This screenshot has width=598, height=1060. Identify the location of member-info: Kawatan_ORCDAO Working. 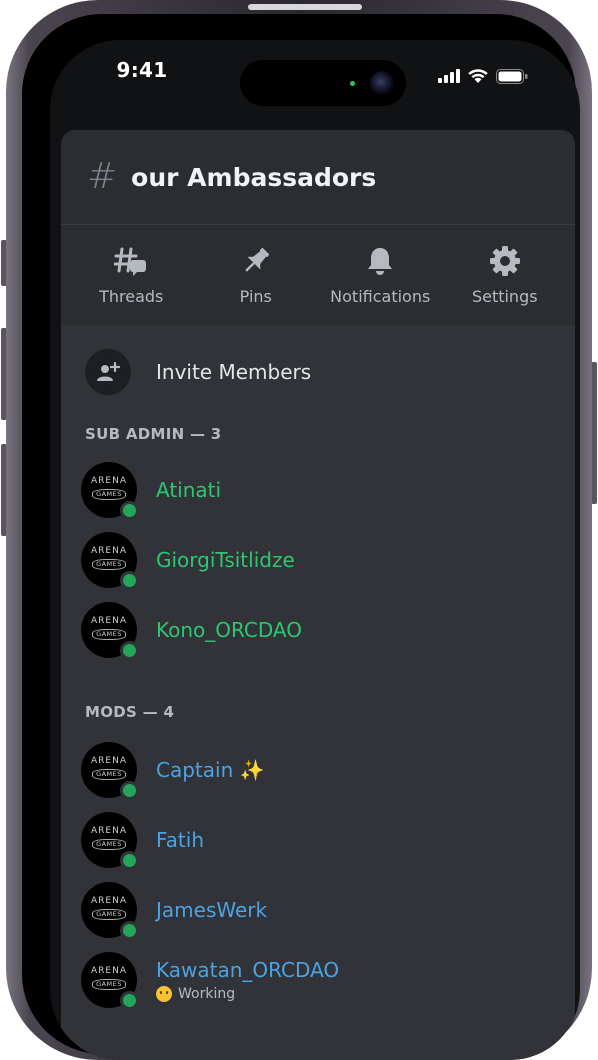
(247, 980).